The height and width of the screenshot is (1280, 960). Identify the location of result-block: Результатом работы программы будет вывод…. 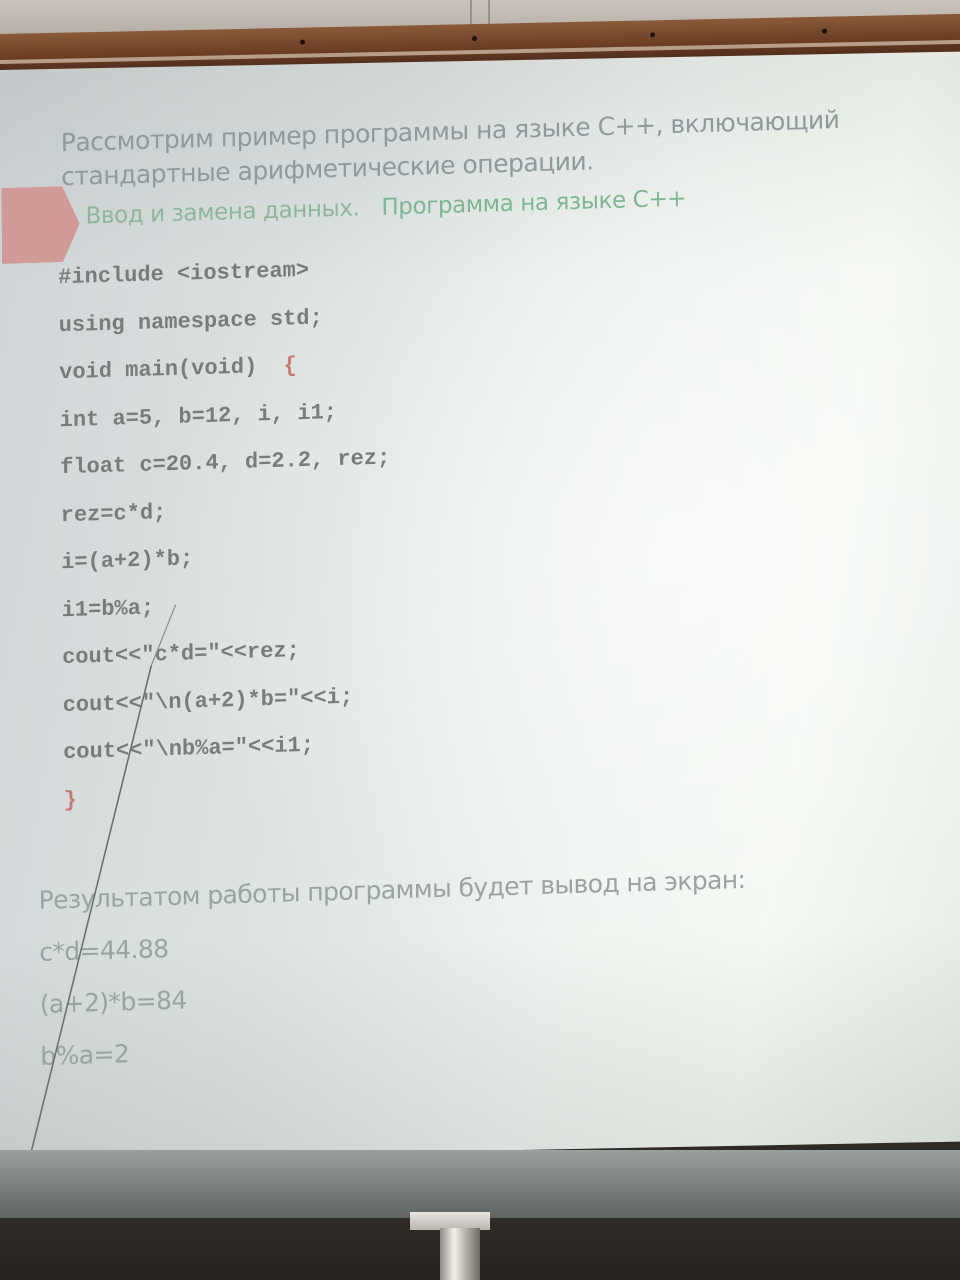
(392, 968).